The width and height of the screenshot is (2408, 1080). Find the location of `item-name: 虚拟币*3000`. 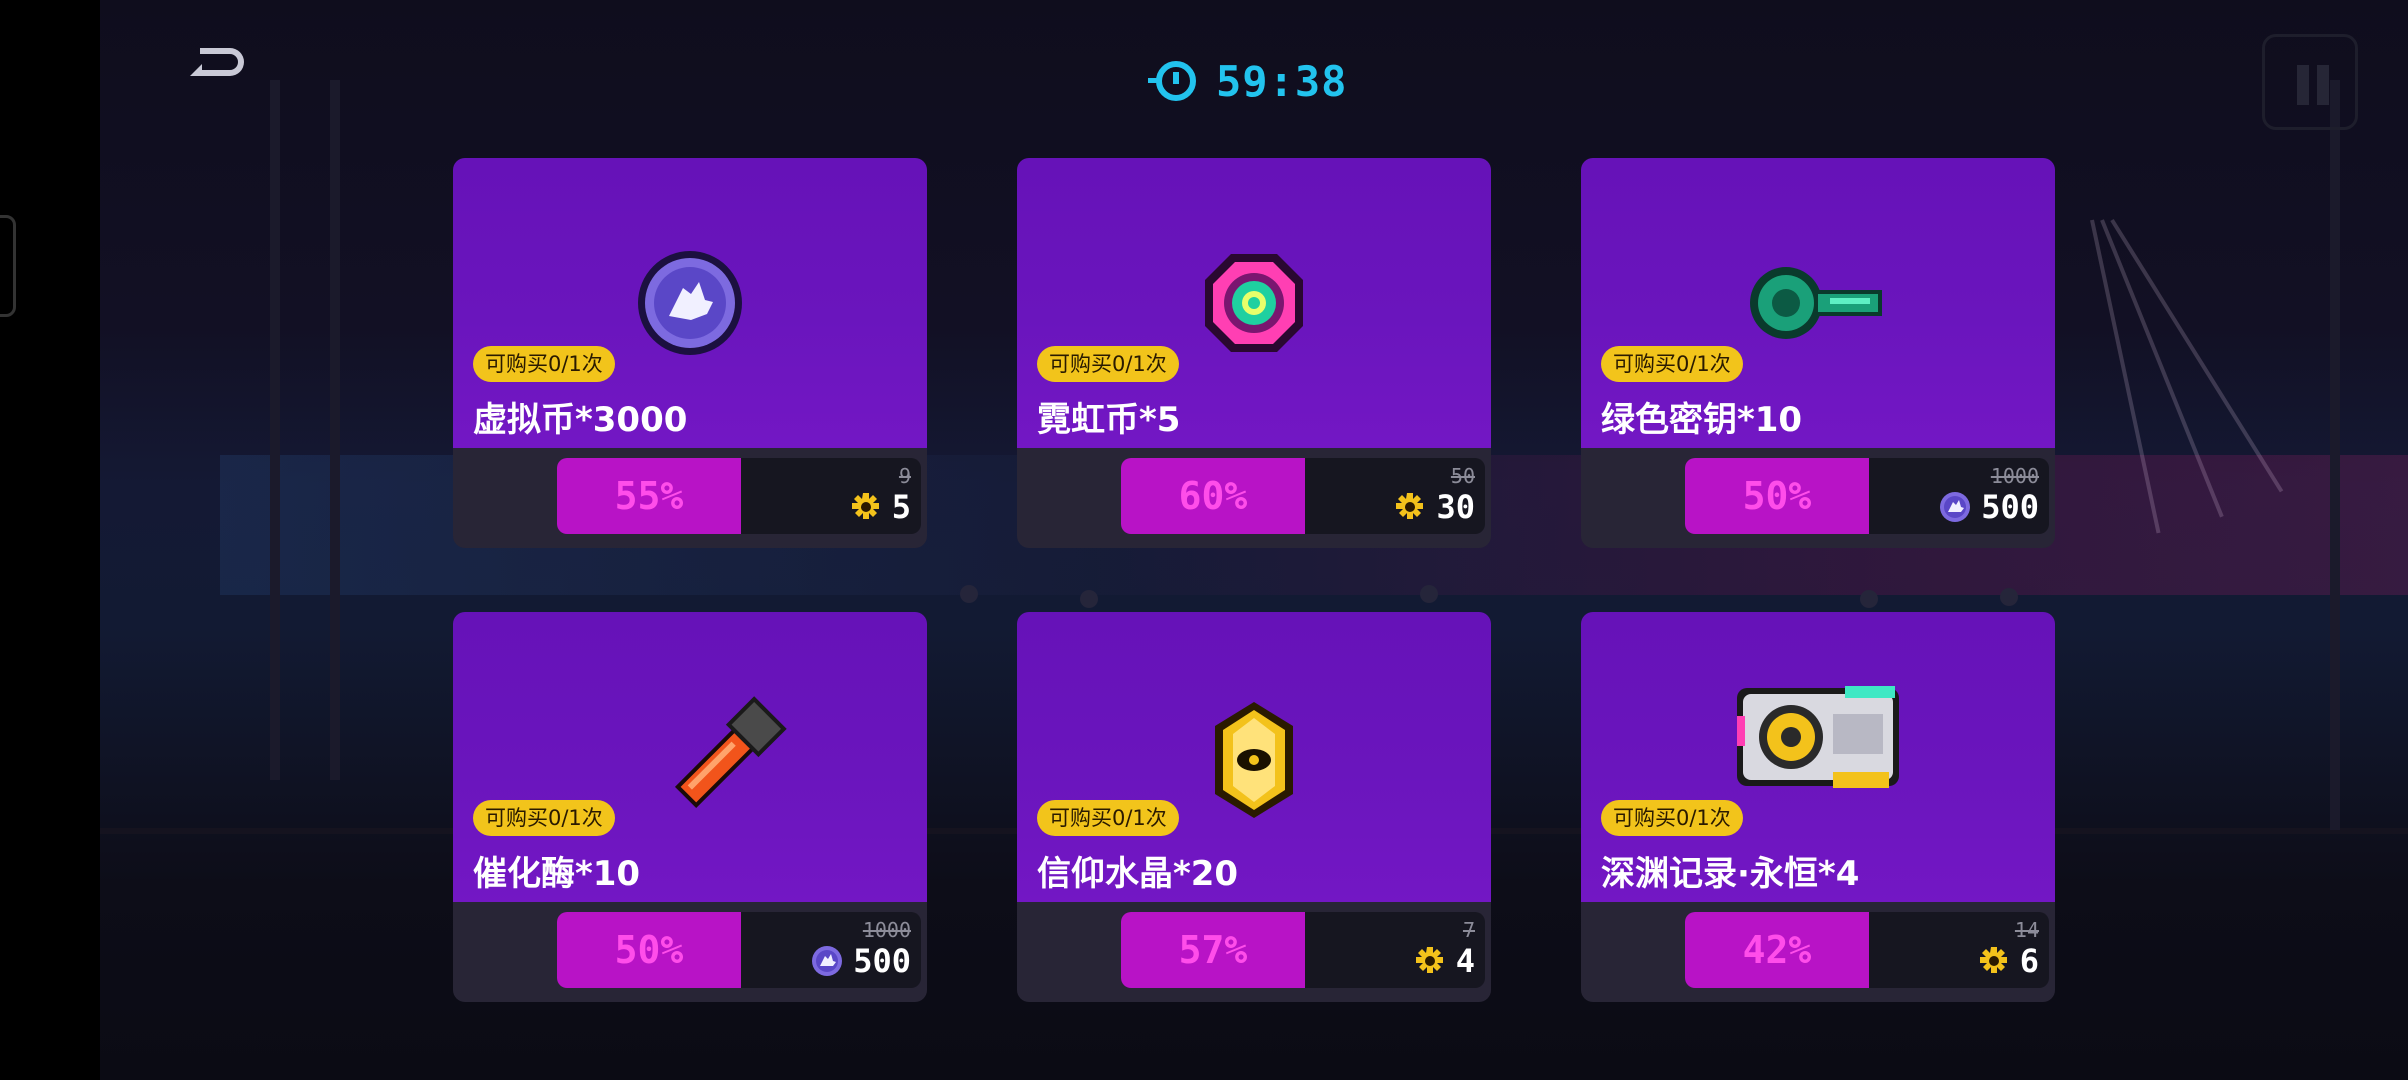

item-name: 虚拟币*3000 is located at coordinates (580, 420).